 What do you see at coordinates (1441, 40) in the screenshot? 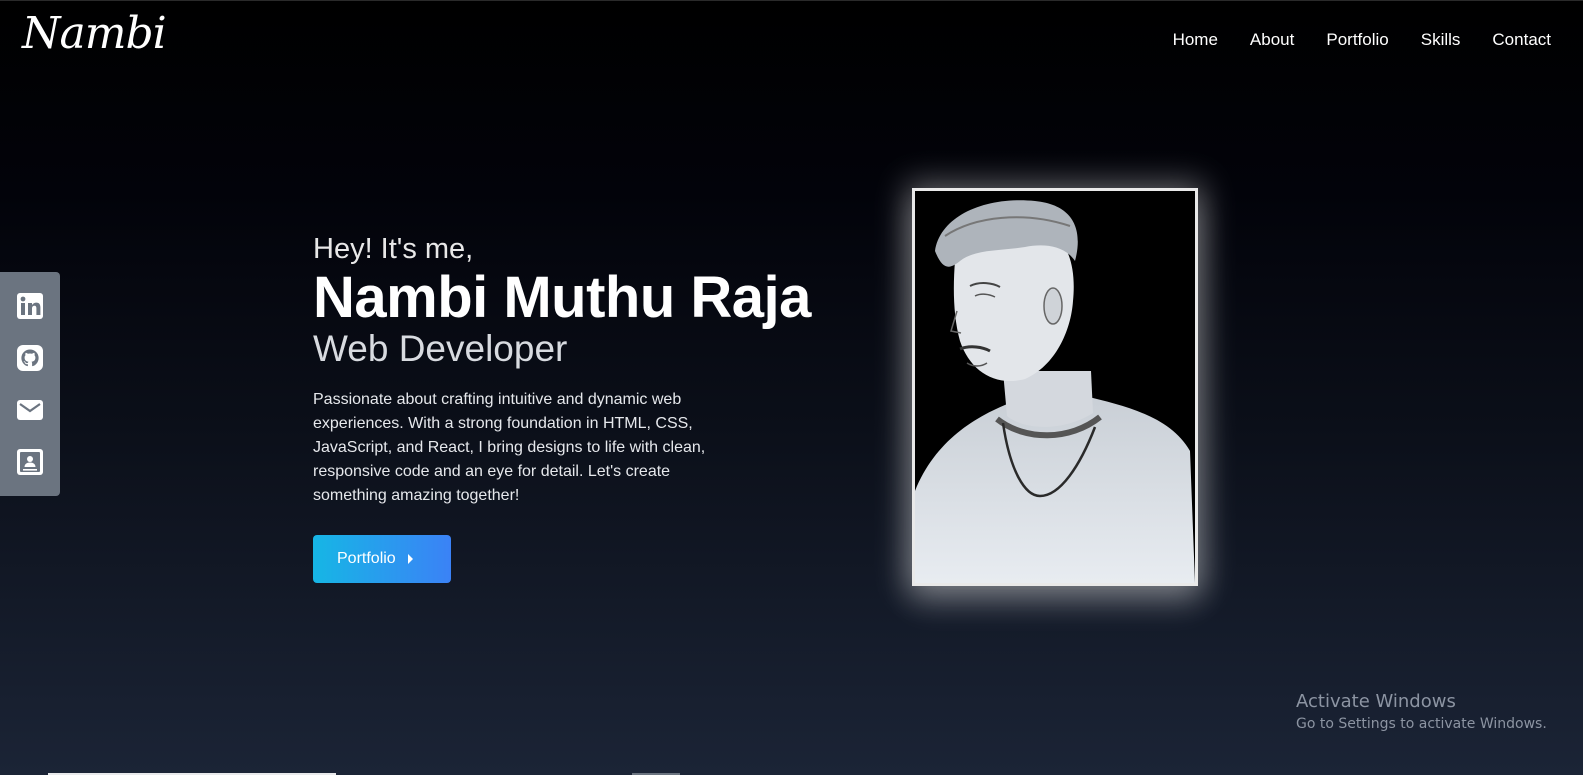
I see `nav-skills: Skills` at bounding box center [1441, 40].